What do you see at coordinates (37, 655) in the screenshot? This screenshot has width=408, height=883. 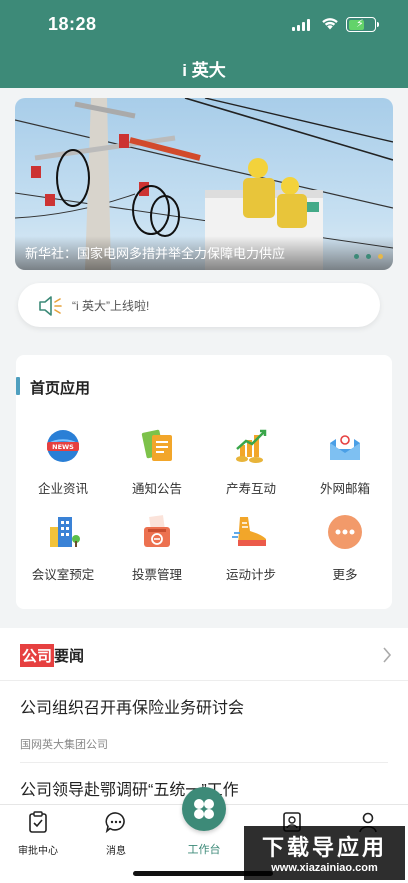 I see `news-tag: 公司` at bounding box center [37, 655].